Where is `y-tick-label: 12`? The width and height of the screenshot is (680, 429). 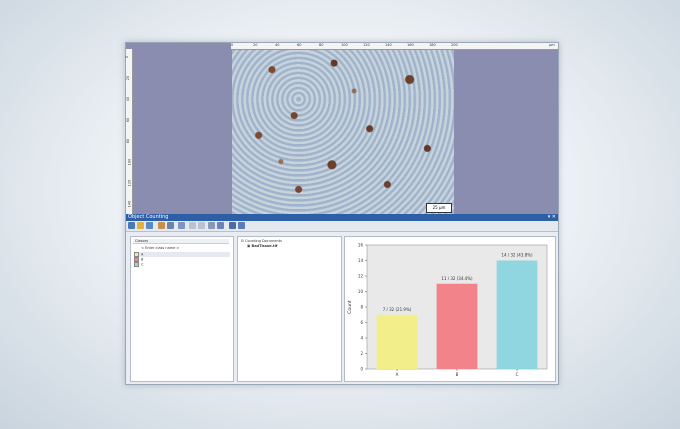
y-tick-label: 12 is located at coordinates (361, 276).